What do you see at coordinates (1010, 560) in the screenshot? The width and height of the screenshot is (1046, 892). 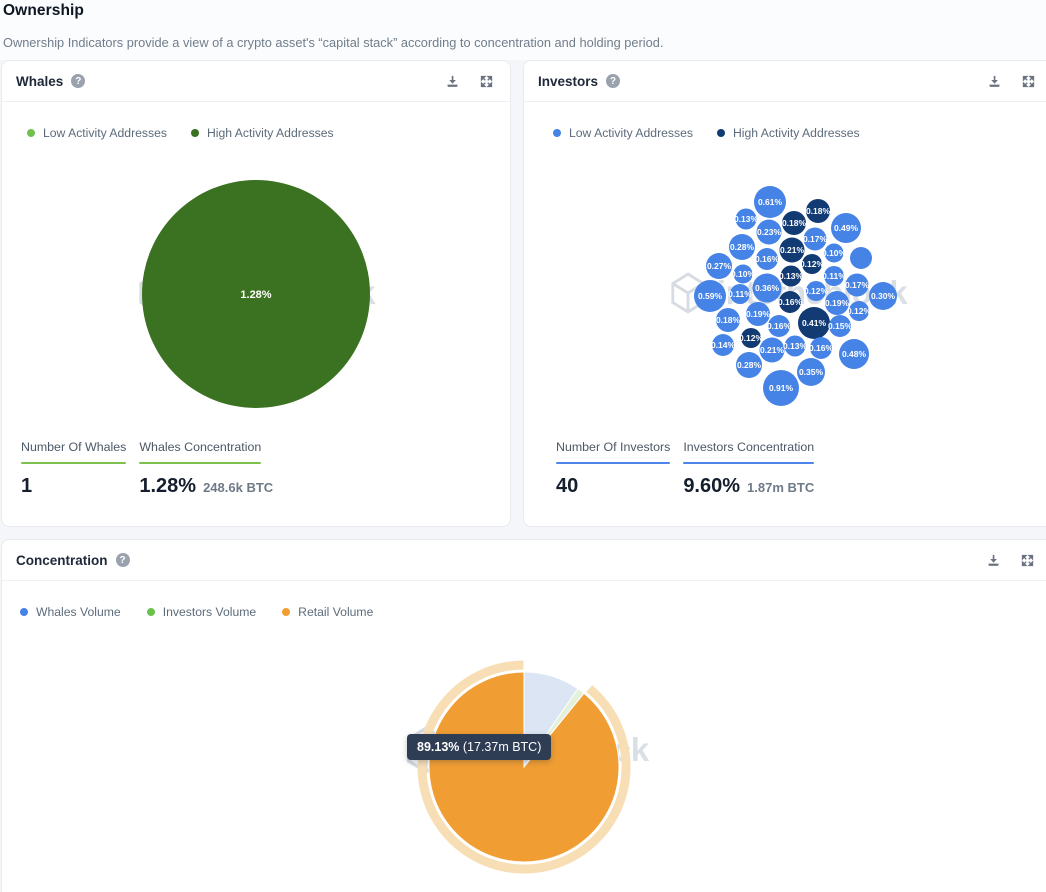 I see `concentration-card-actions` at bounding box center [1010, 560].